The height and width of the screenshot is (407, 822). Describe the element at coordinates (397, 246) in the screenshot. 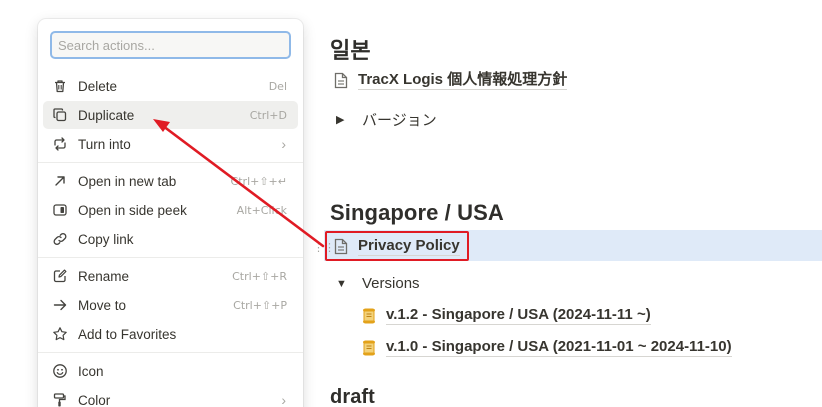

I see `annotation-highlight-box` at that location.